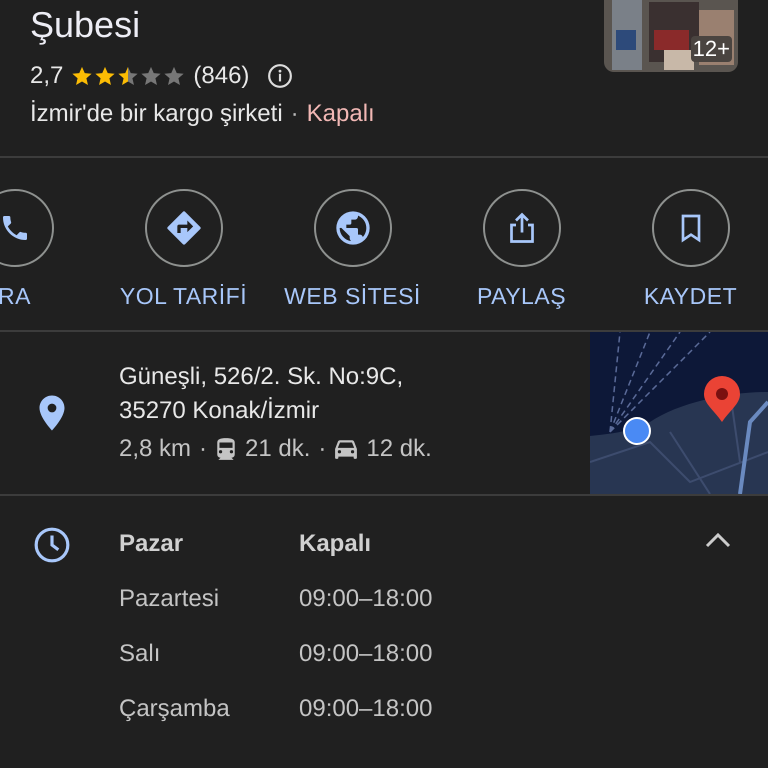  I want to click on review-count: (846), so click(221, 76).